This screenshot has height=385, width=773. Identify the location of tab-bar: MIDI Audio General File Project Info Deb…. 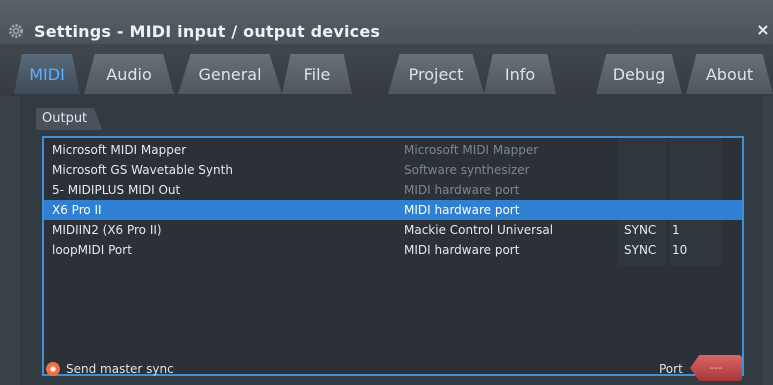
(386, 70).